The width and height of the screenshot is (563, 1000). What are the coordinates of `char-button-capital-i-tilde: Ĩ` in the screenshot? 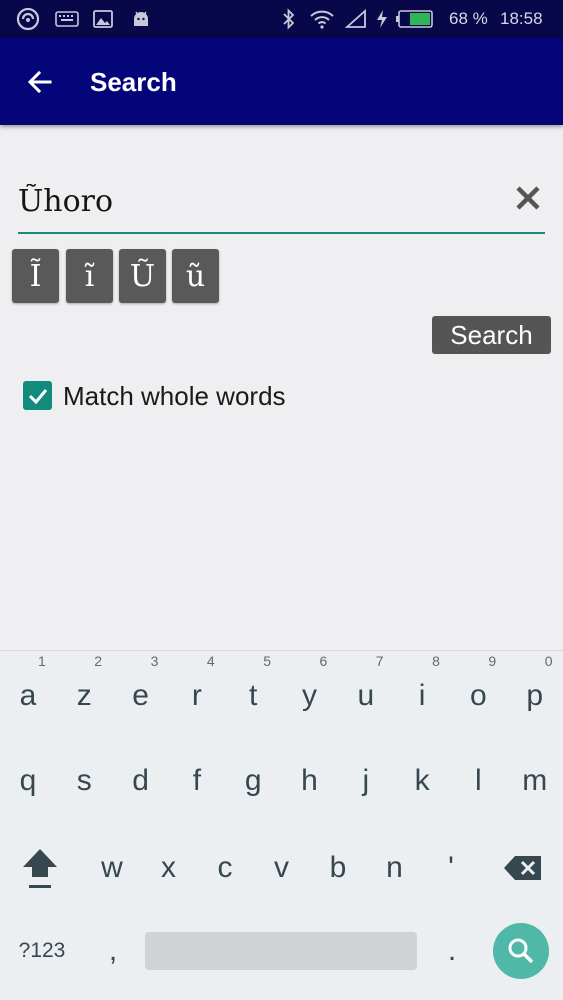 It's located at (35, 276).